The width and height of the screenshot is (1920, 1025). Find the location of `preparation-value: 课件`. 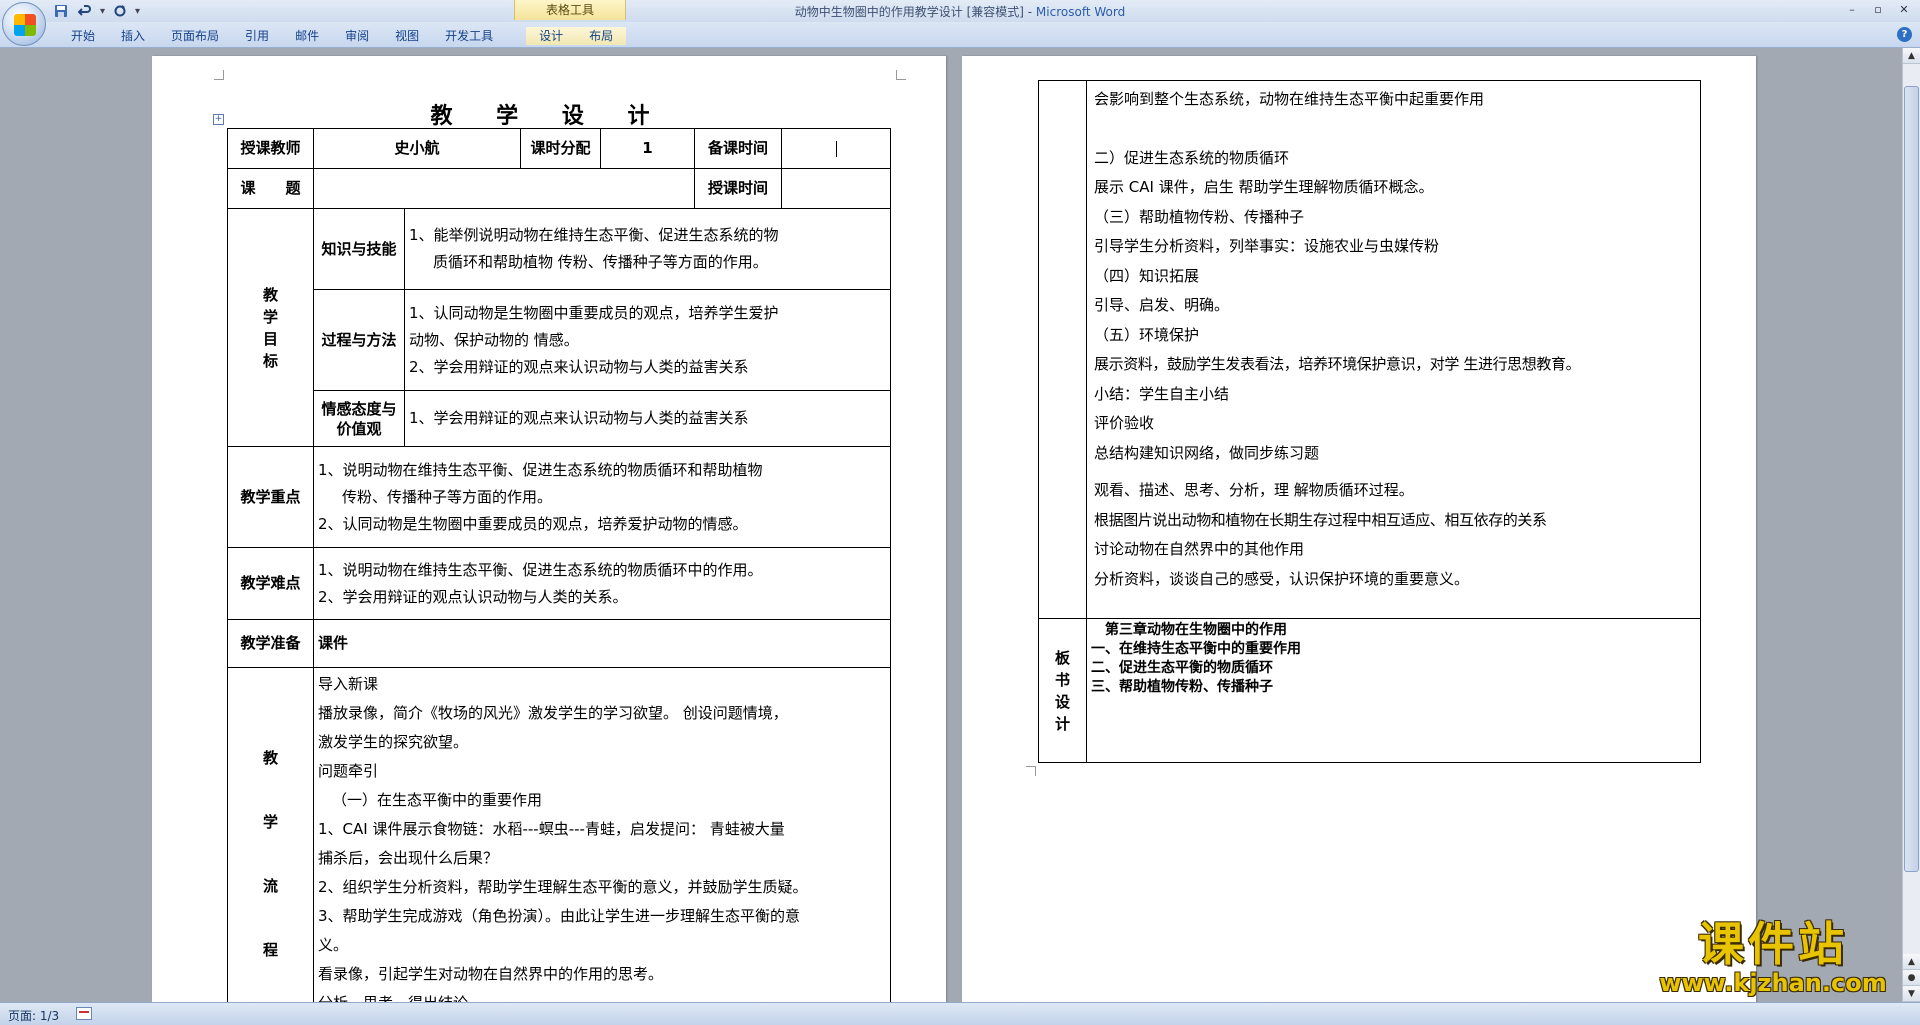

preparation-value: 课件 is located at coordinates (602, 643).